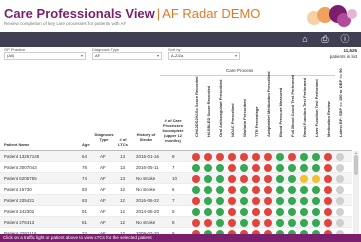  Describe the element at coordinates (244, 107) in the screenshot. I see `col-care-process: Warfarin Prescribed` at that location.